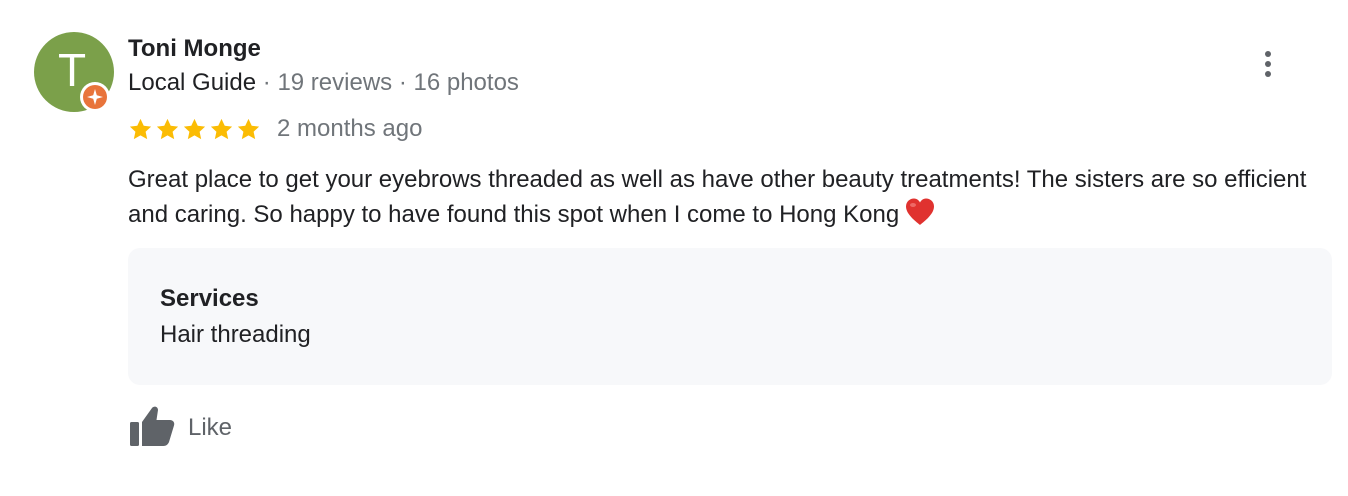  I want to click on like-label: Like, so click(210, 427).